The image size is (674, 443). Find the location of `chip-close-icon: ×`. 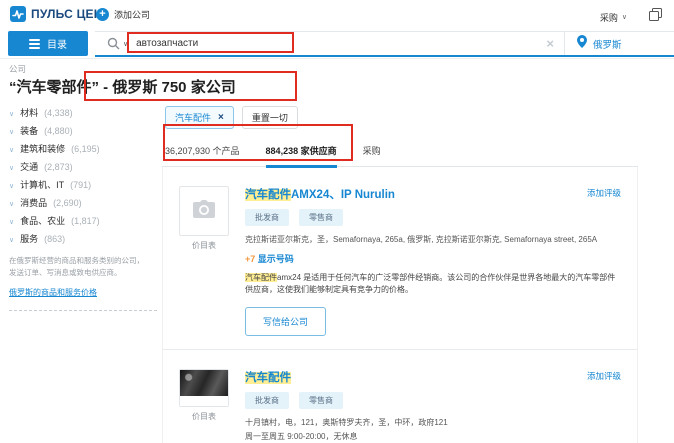

chip-close-icon: × is located at coordinates (221, 117).